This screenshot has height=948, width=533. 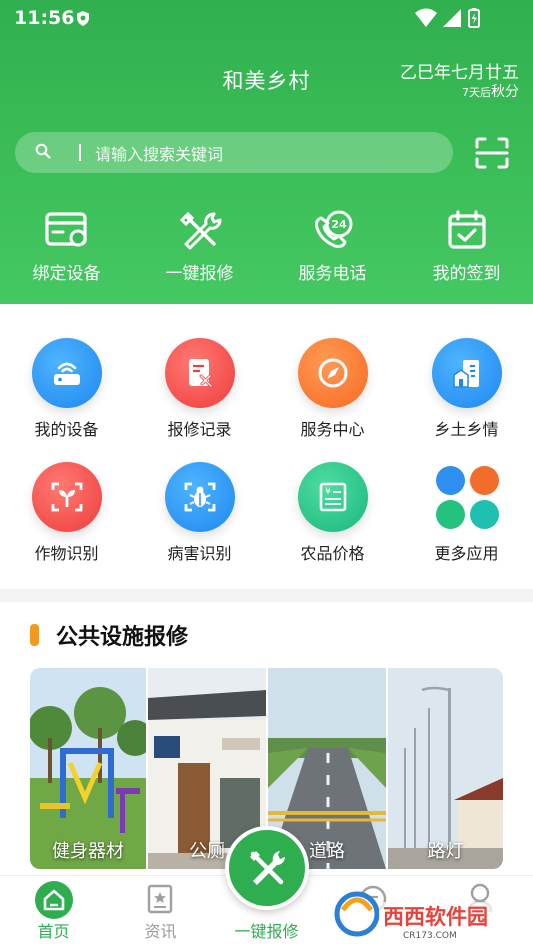 I want to click on quick-label: 一键报修, so click(x=199, y=274).